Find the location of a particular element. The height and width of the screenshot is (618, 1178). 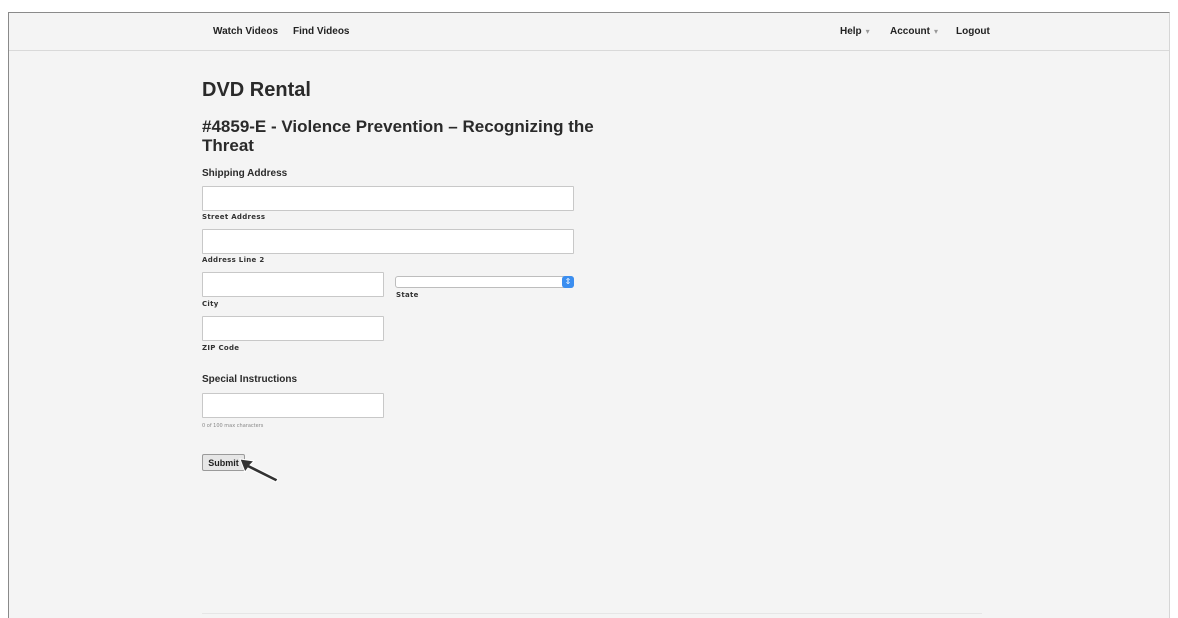

nav-watch-videos: Watch Videos is located at coordinates (245, 31).